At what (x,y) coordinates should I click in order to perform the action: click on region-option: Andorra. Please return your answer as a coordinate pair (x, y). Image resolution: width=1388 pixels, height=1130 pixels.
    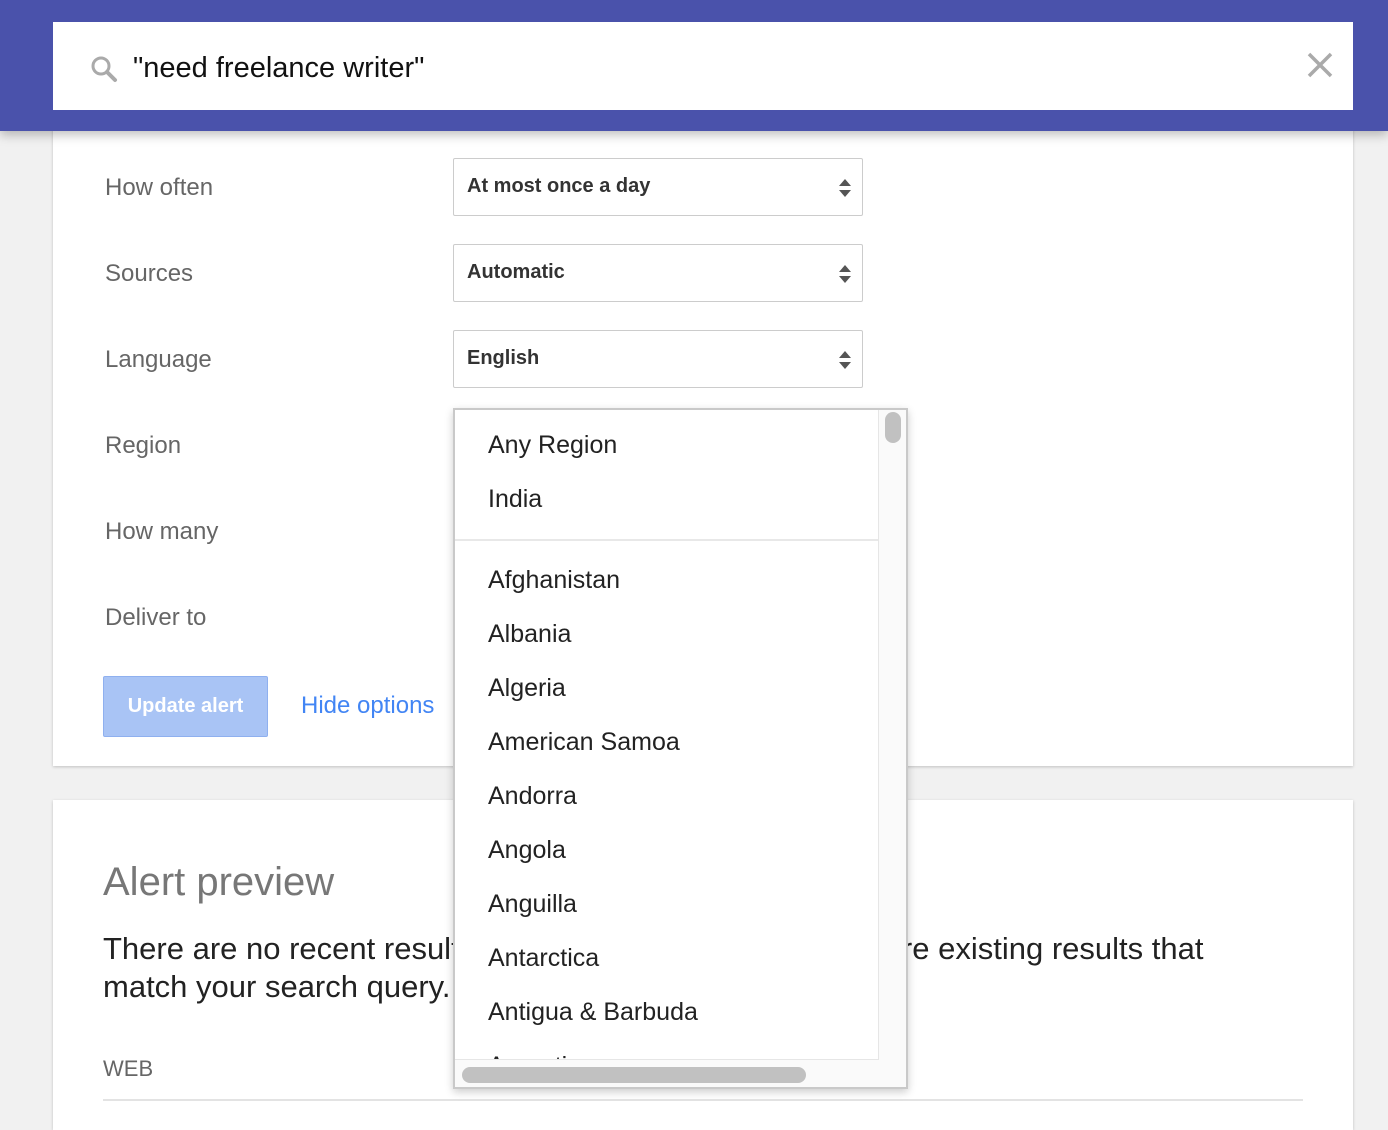
    Looking at the image, I should click on (666, 796).